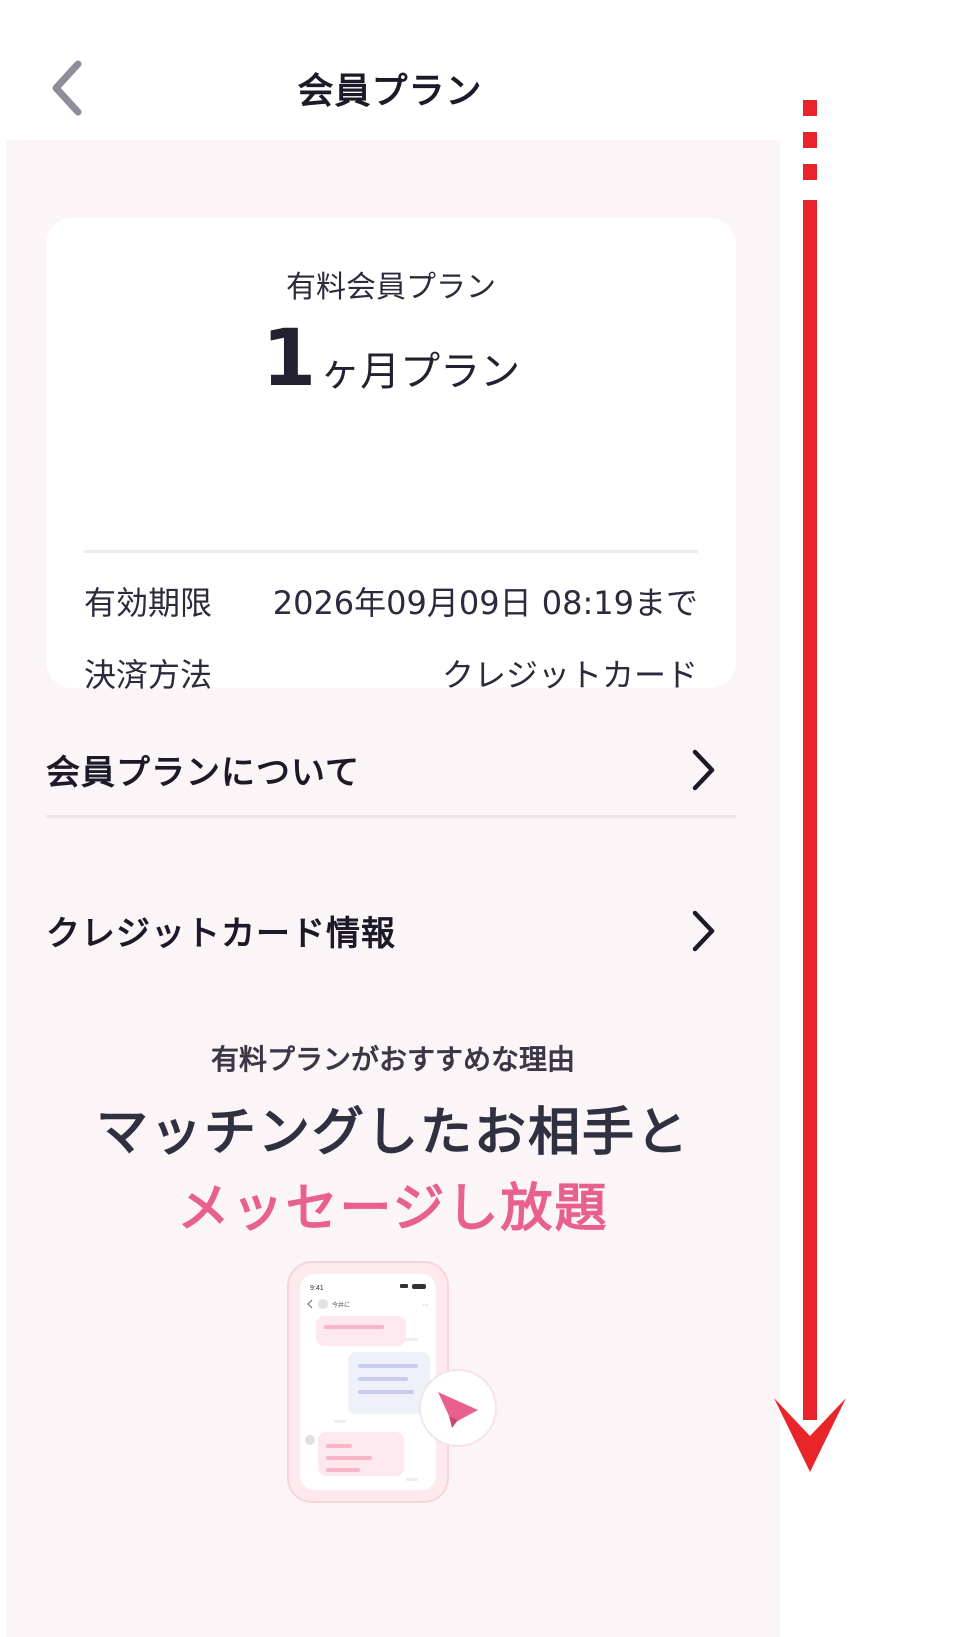  I want to click on menu-divider, so click(391, 816).